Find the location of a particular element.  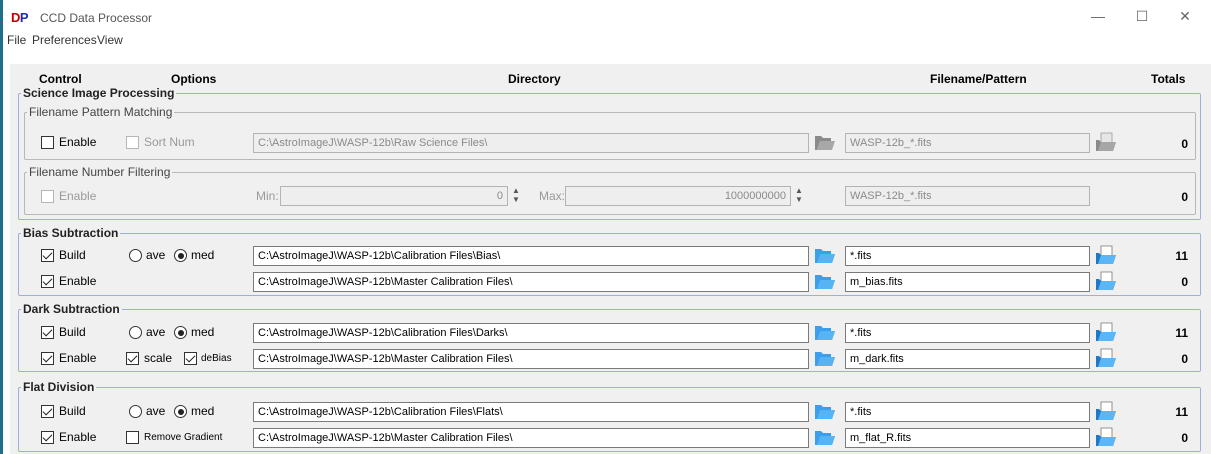

app-logo-text: DP is located at coordinates (20, 17).